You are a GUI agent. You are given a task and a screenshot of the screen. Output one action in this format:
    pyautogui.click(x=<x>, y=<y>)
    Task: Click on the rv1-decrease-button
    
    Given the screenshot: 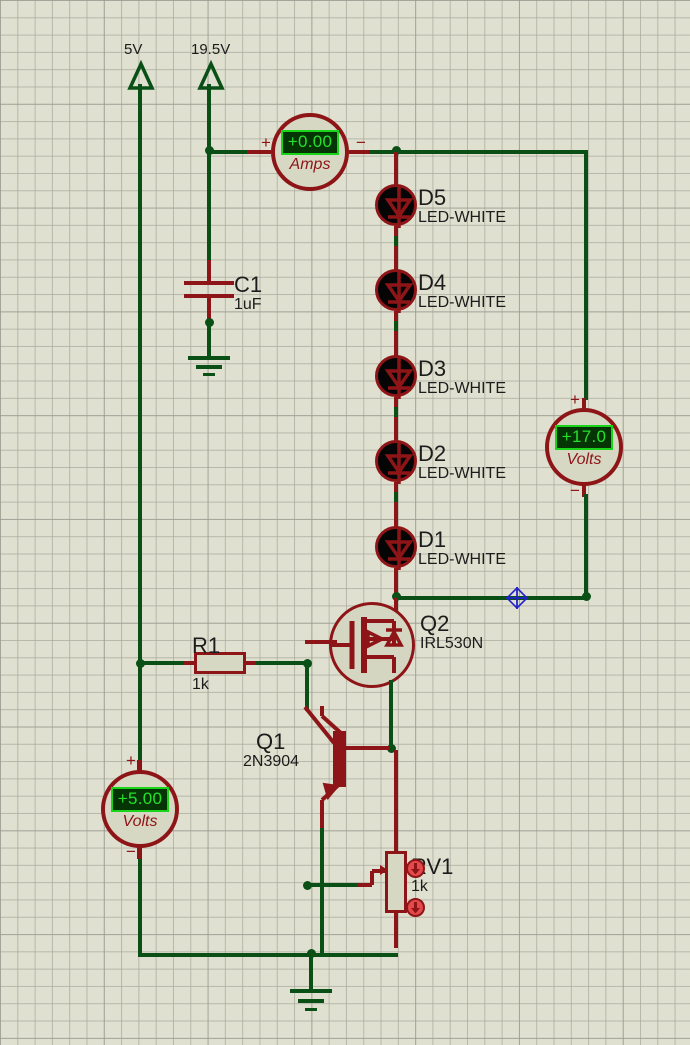 What is the action you would take?
    pyautogui.click(x=415, y=907)
    